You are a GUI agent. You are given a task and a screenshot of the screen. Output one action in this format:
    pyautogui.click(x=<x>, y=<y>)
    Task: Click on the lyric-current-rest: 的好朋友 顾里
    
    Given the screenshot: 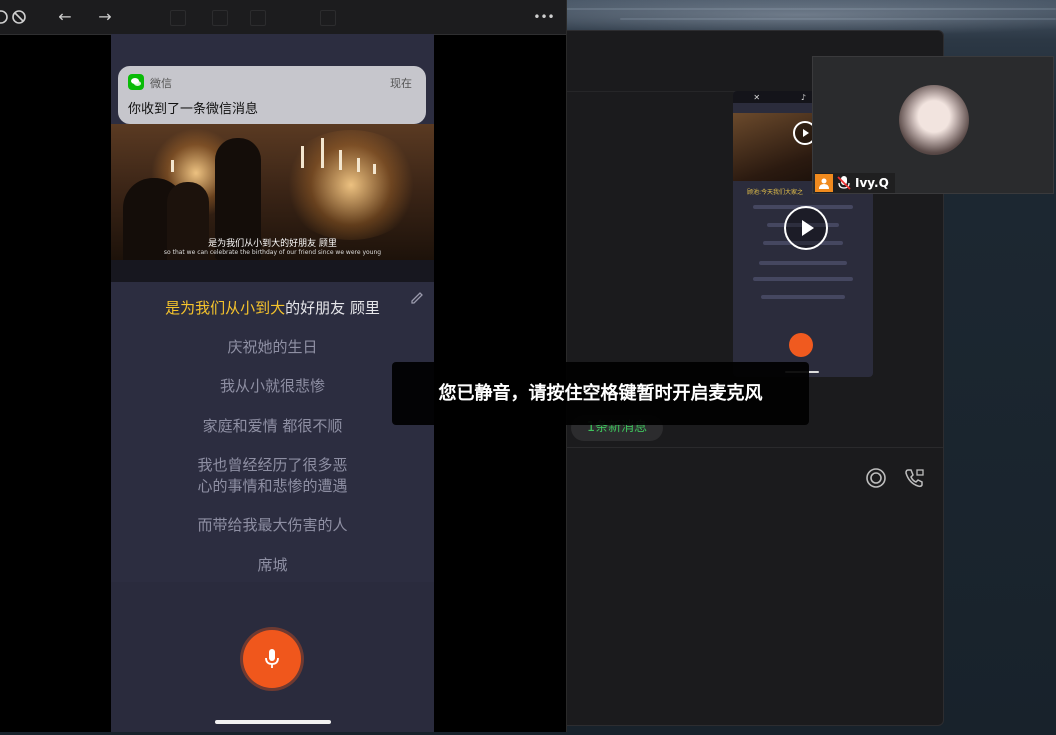 What is the action you would take?
    pyautogui.click(x=332, y=308)
    